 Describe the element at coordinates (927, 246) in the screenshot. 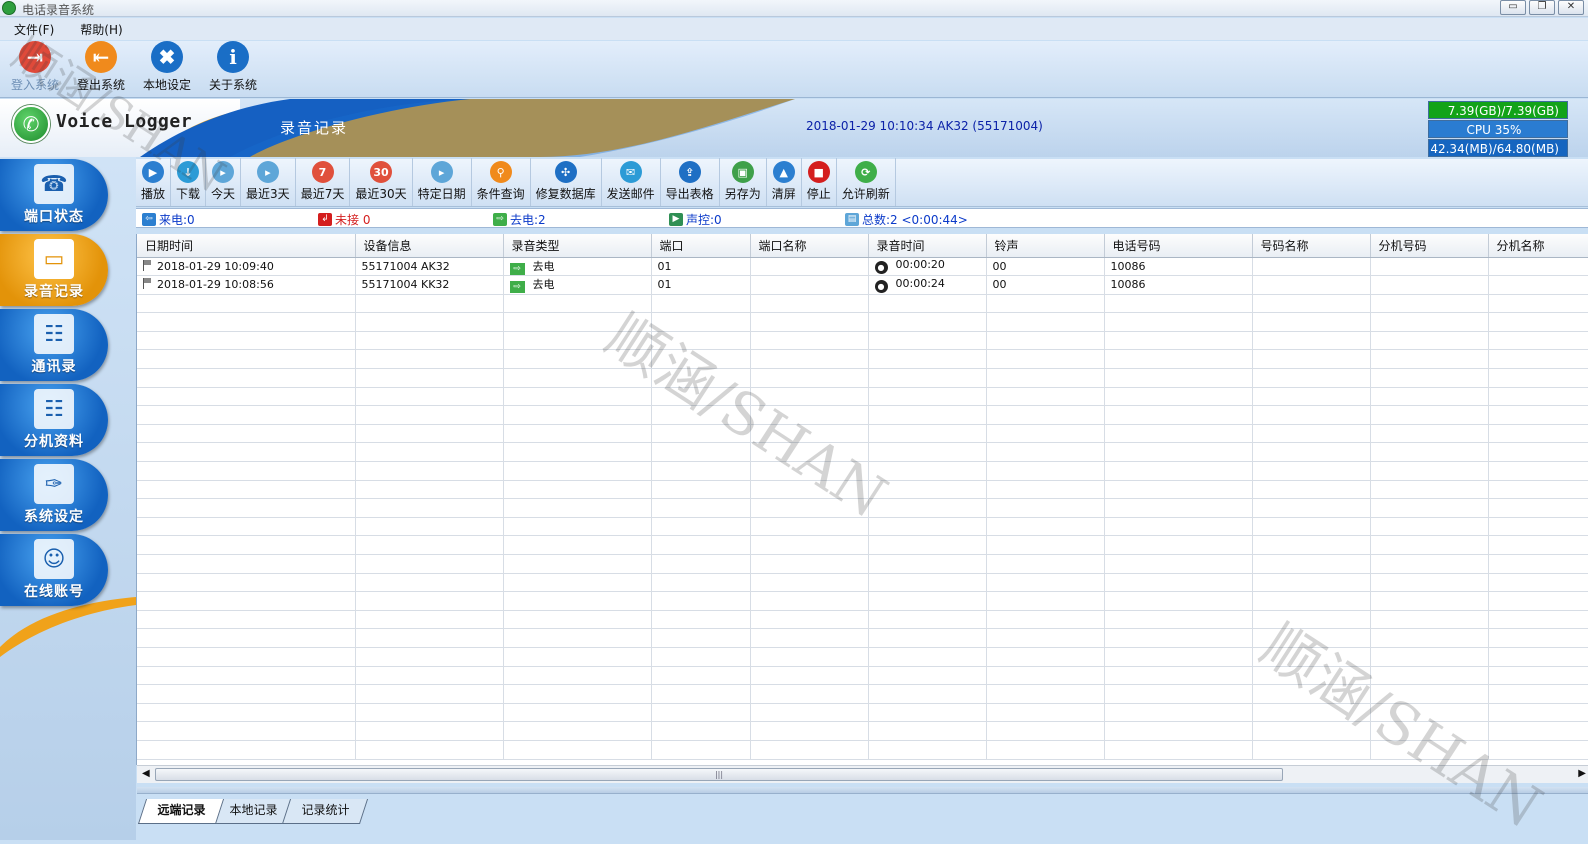

I see `column-header: 录音时间` at that location.